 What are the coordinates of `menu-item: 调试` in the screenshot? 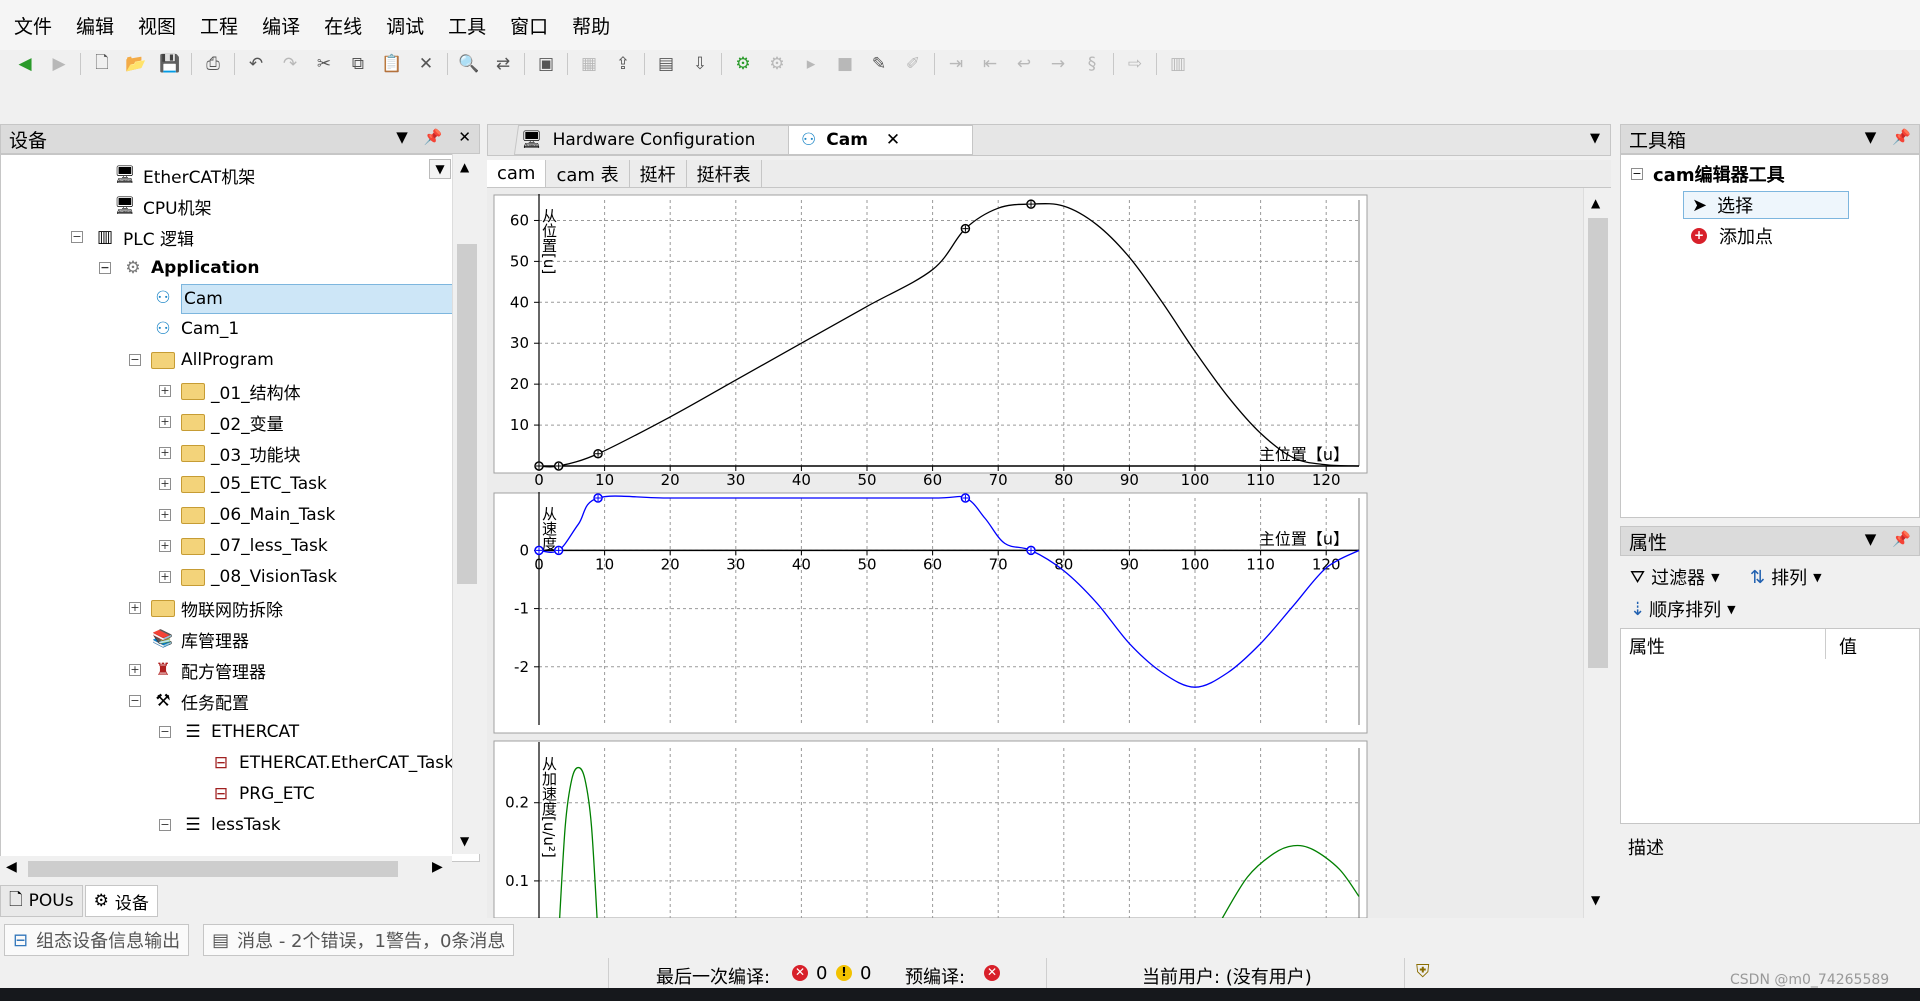 It's located at (405, 25).